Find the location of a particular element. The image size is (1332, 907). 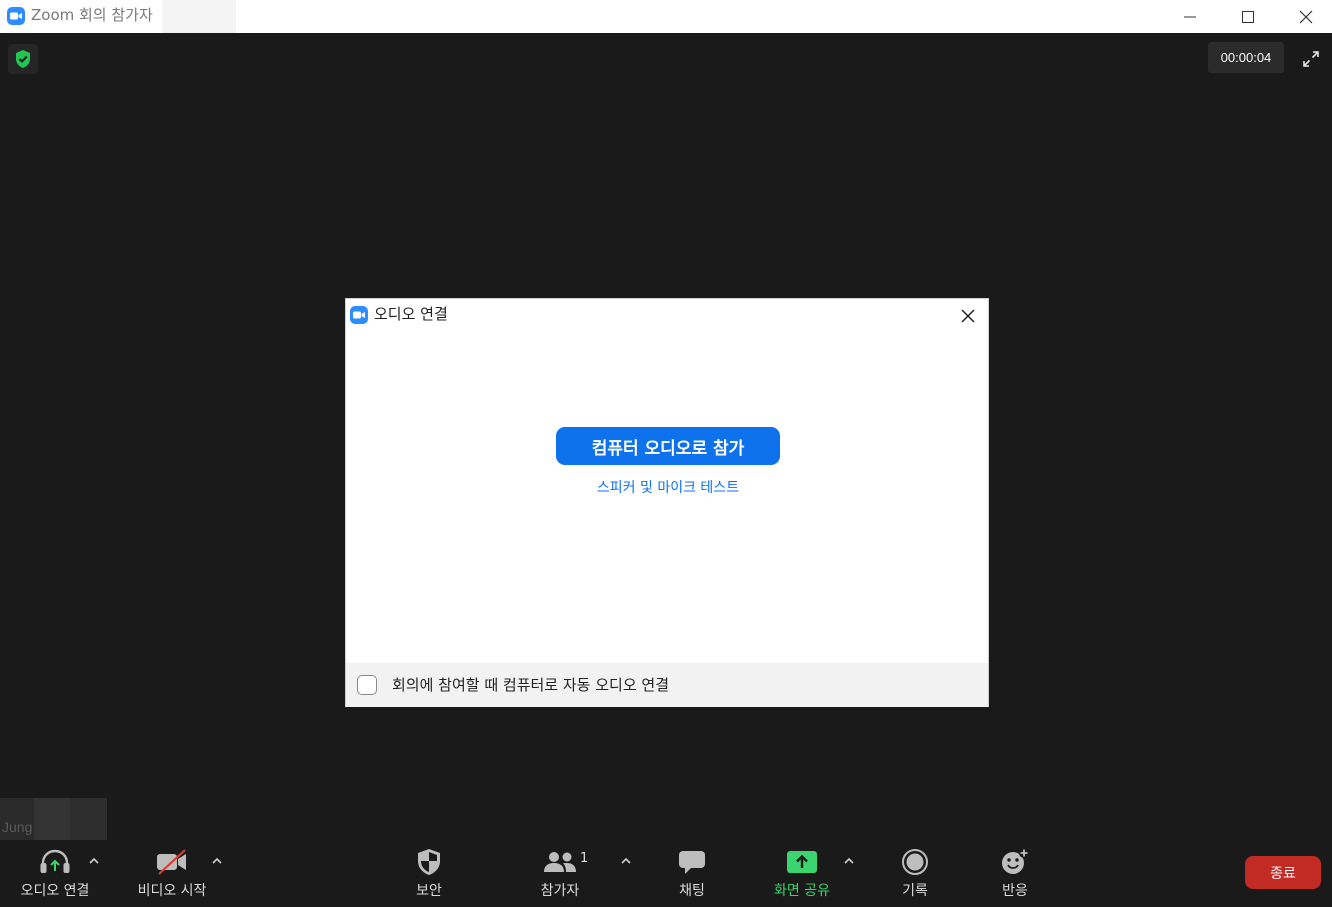

join-audio-button: 오디오 연결 is located at coordinates (55, 873).